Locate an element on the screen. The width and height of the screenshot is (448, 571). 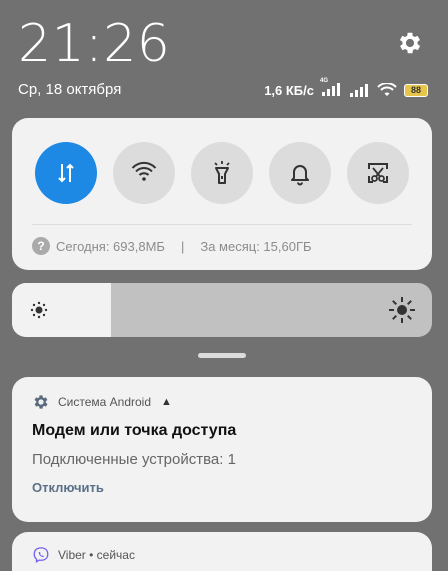
signal-1-group: 4G is located at coordinates (331, 88).